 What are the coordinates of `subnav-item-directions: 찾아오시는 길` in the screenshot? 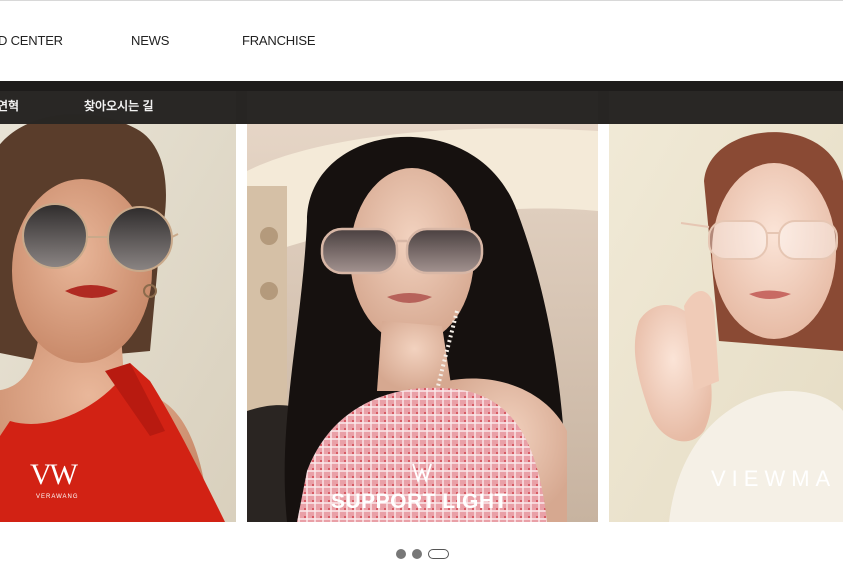 It's located at (119, 105).